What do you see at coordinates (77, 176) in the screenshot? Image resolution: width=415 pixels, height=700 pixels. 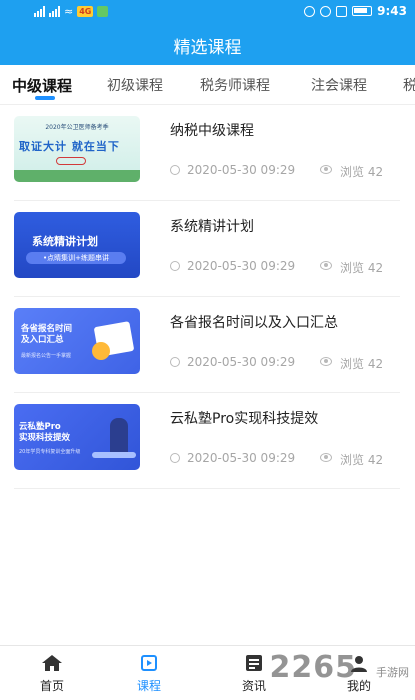 I see `thumb-grass` at bounding box center [77, 176].